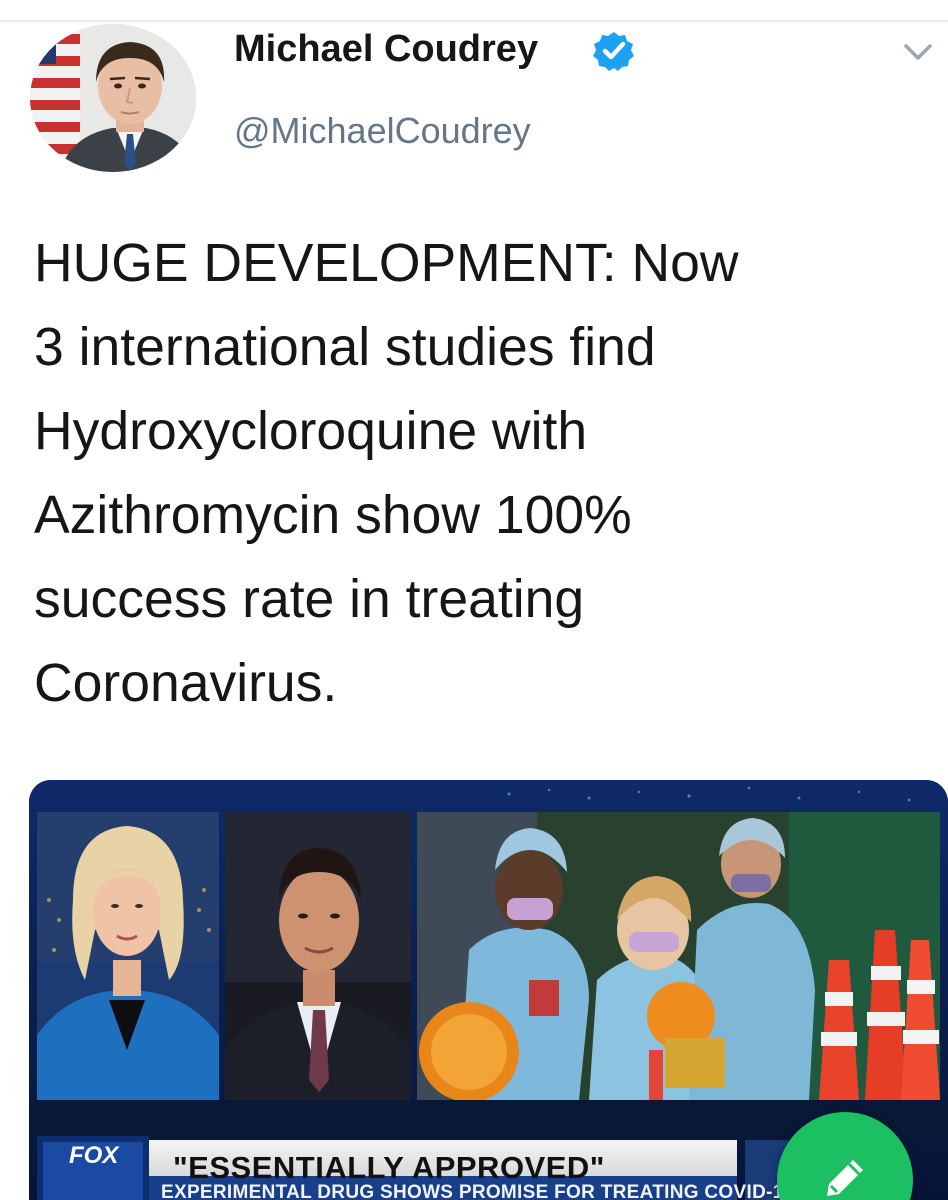 The height and width of the screenshot is (1200, 948). What do you see at coordinates (186, 683) in the screenshot?
I see `tweet-text-line: Coronavirus.` at bounding box center [186, 683].